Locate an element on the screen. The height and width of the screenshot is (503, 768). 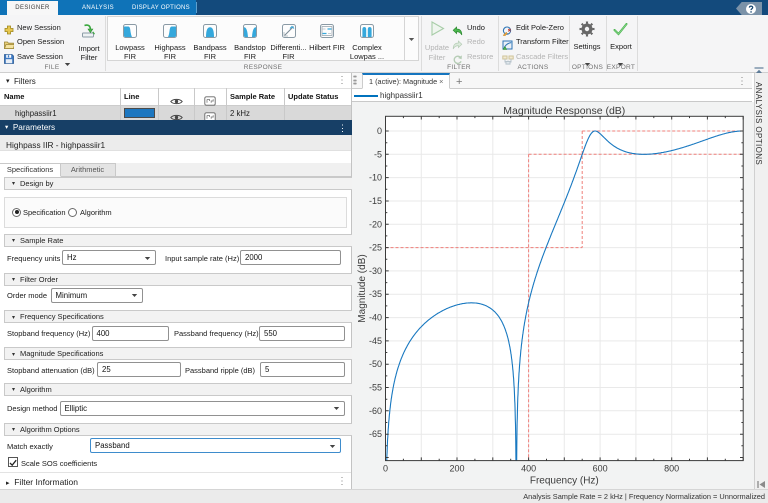
svg-text: 400 is located at coordinates (528, 469).